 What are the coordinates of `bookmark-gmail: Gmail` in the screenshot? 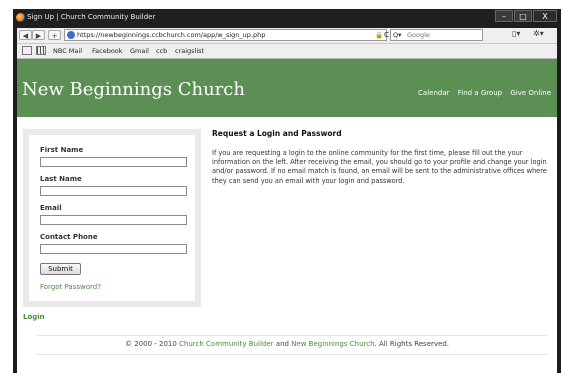 It's located at (139, 51).